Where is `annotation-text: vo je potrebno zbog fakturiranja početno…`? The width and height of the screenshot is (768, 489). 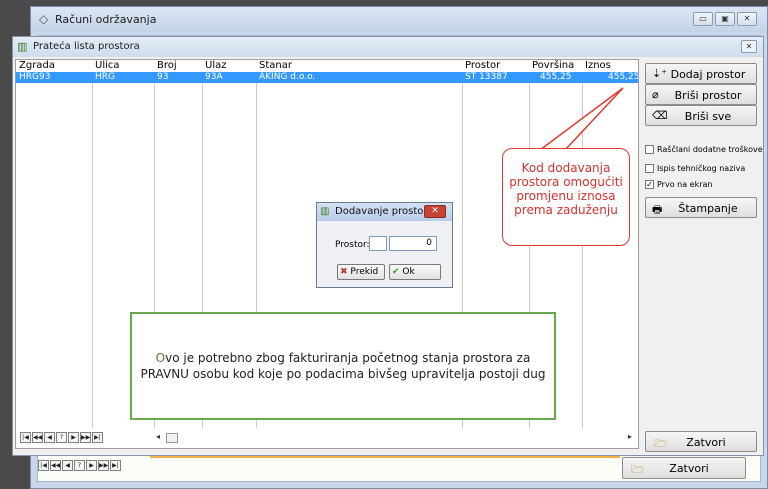
annotation-text: vo je potrebno zbog fakturiranja početno… is located at coordinates (343, 366).